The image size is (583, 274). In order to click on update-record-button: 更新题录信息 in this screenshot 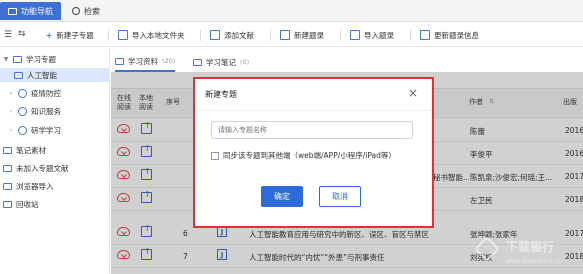, I will do `click(449, 35)`.